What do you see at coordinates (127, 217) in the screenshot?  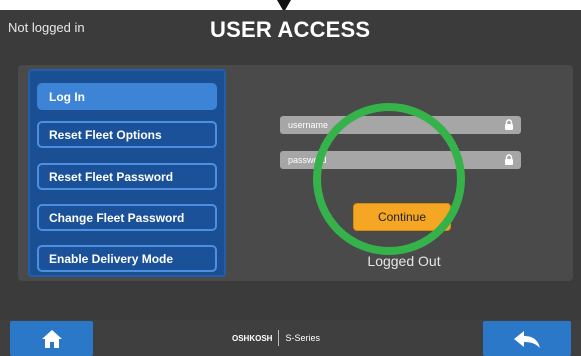 I see `menu-item-change-fleet-password: Change Fleet Password` at bounding box center [127, 217].